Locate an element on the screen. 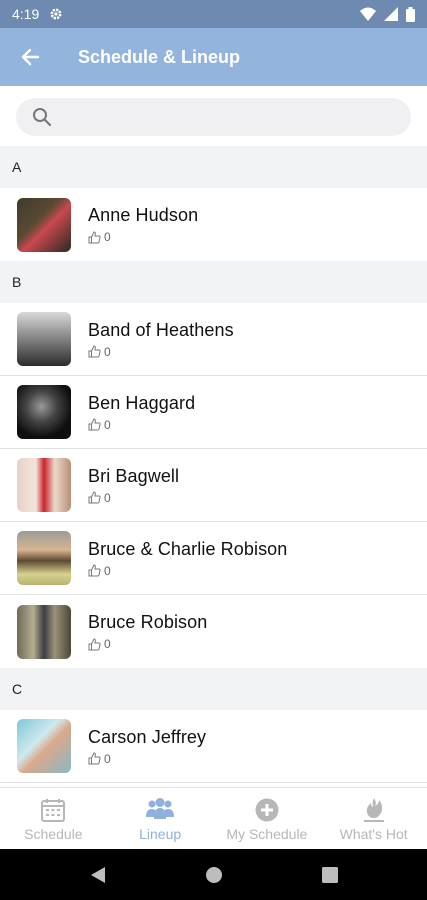  signal-icon is located at coordinates (391, 14).